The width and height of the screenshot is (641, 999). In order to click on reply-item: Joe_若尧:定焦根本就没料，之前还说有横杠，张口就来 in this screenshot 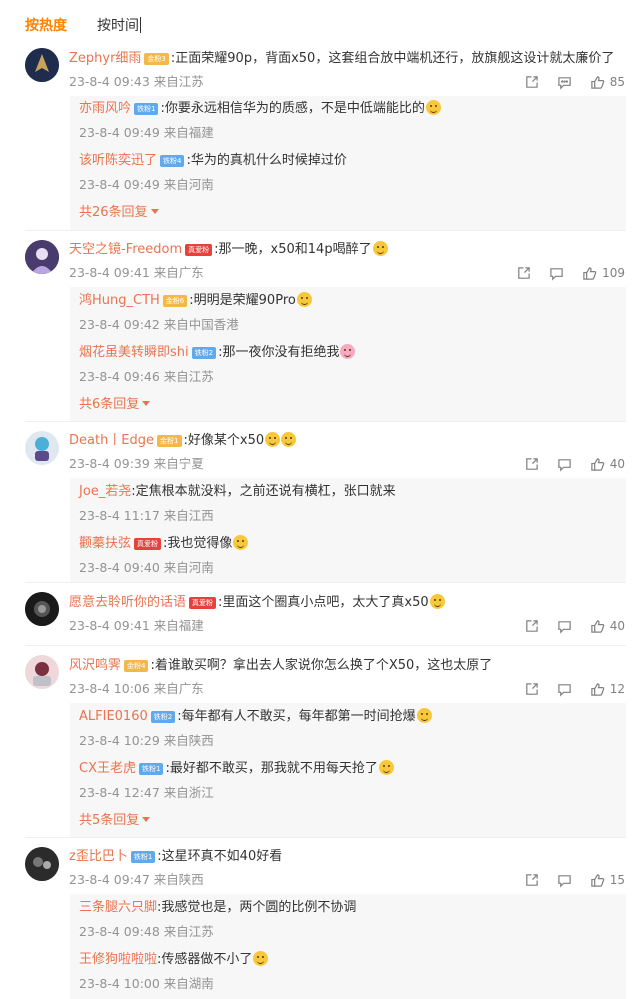, I will do `click(237, 492)`.